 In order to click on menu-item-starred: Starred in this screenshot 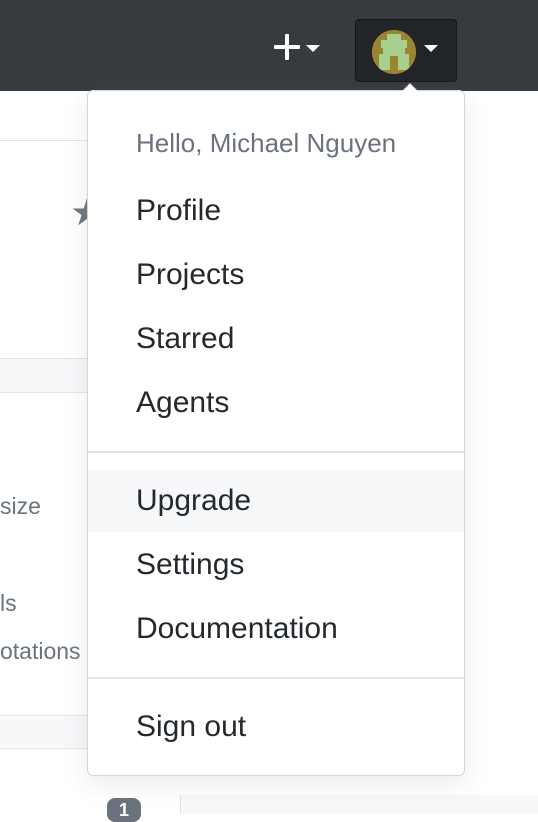, I will do `click(276, 339)`.